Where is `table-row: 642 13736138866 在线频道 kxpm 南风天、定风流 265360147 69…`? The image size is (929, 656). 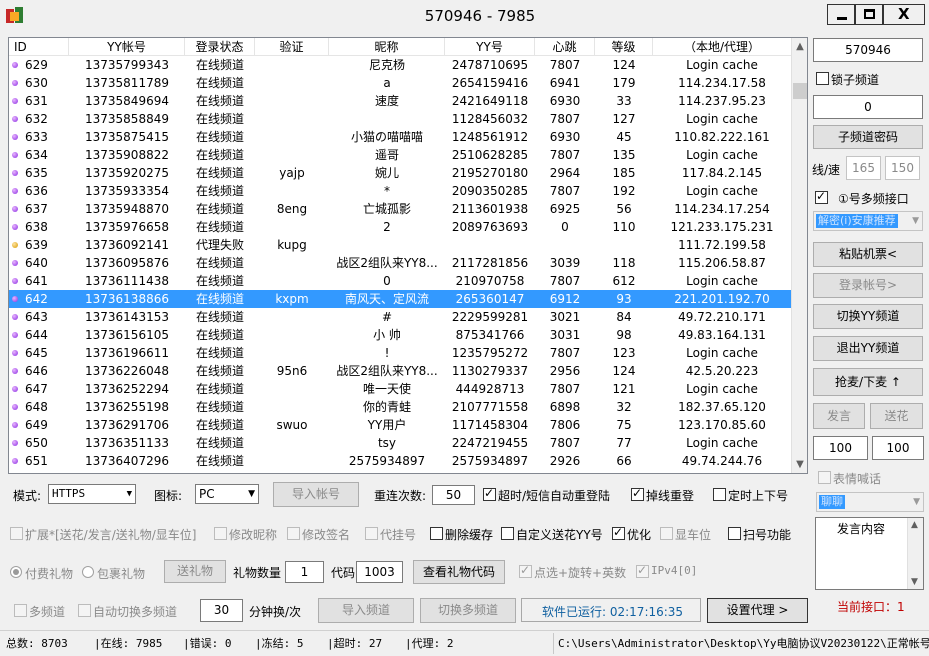
table-row: 642 13736138866 在线频道 kxpm 南风天、定风流 265360147 69… is located at coordinates (400, 299).